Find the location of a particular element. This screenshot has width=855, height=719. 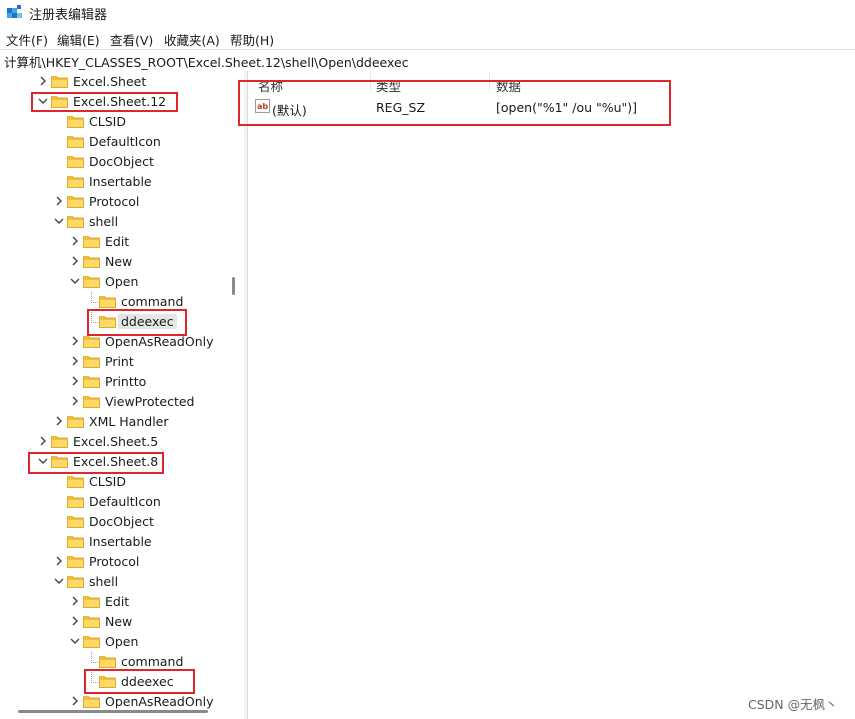

tree-vertical-scrollbar is located at coordinates (233, 286).